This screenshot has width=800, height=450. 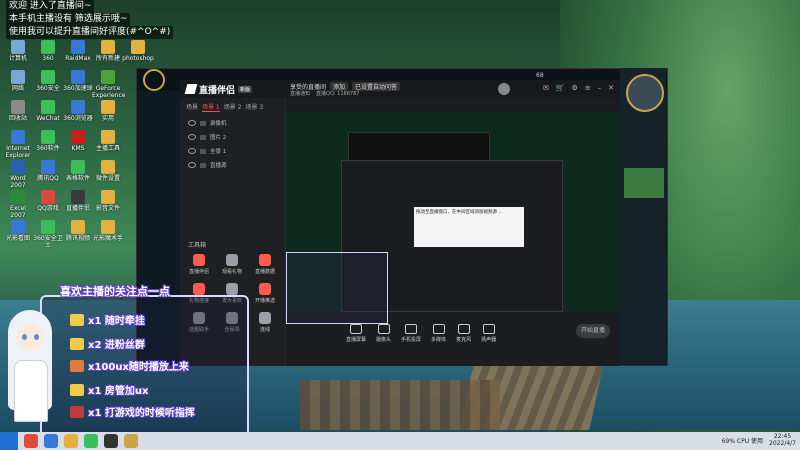 I want to click on tool-item: 连线, so click(x=265, y=322).